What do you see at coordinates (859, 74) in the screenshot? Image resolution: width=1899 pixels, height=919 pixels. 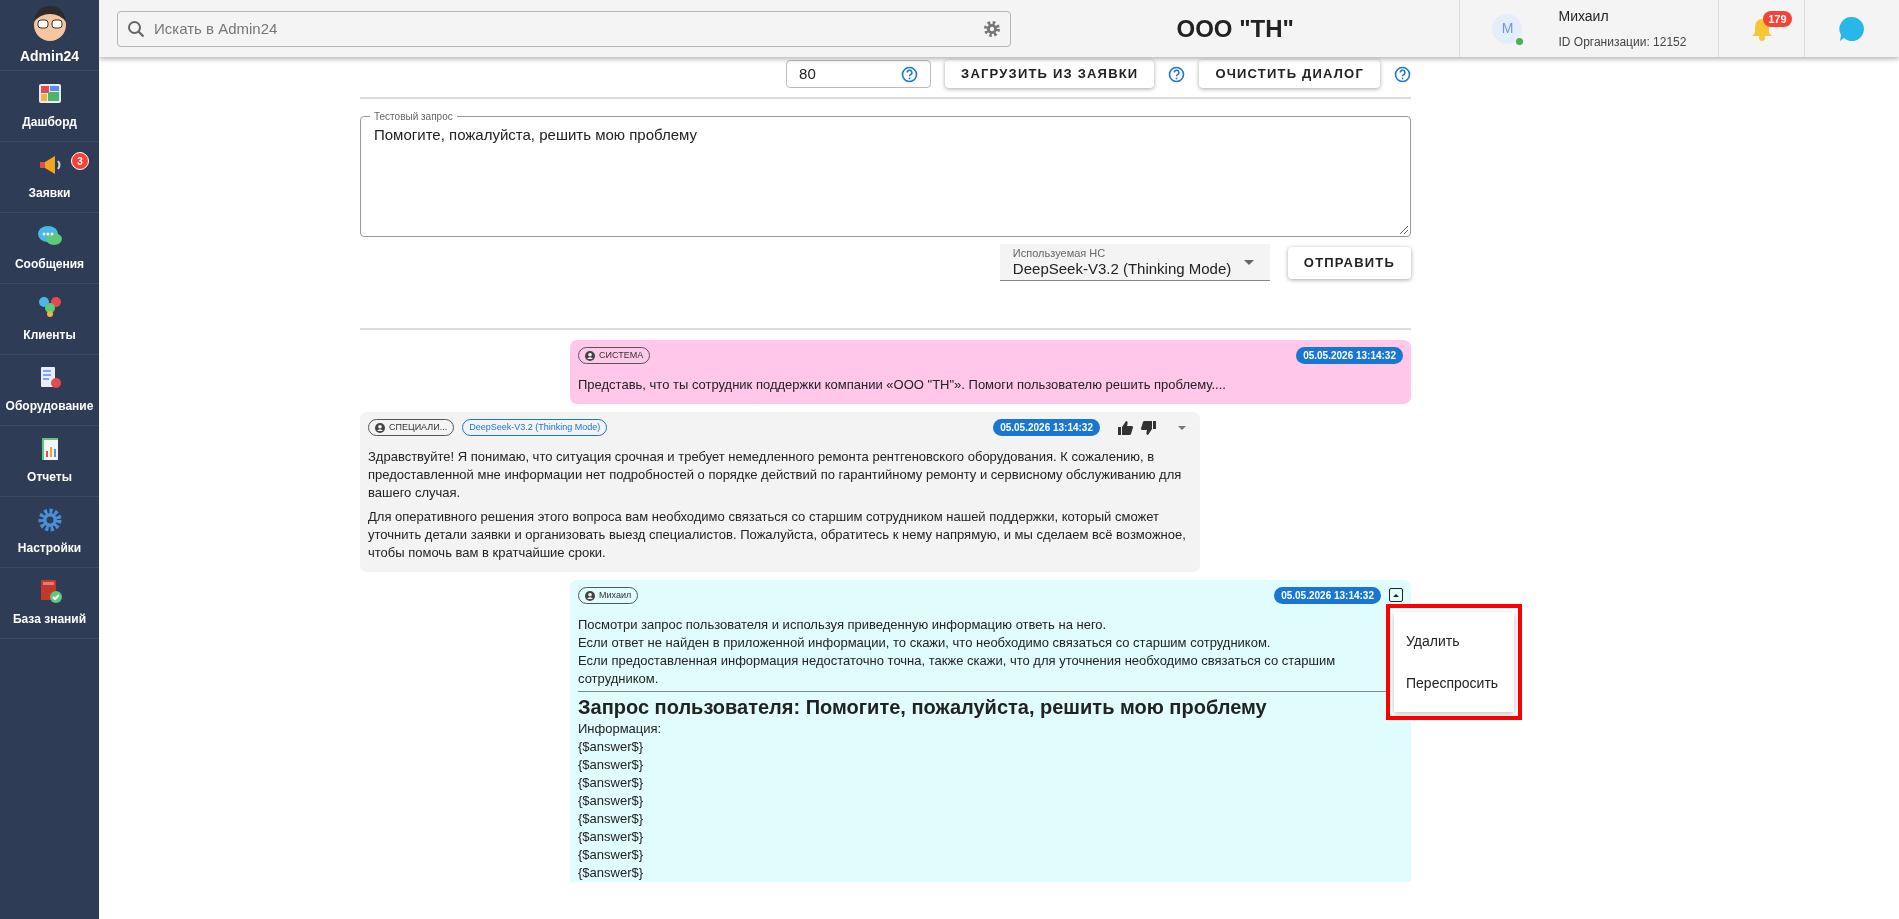 I see `number-field: 80` at bounding box center [859, 74].